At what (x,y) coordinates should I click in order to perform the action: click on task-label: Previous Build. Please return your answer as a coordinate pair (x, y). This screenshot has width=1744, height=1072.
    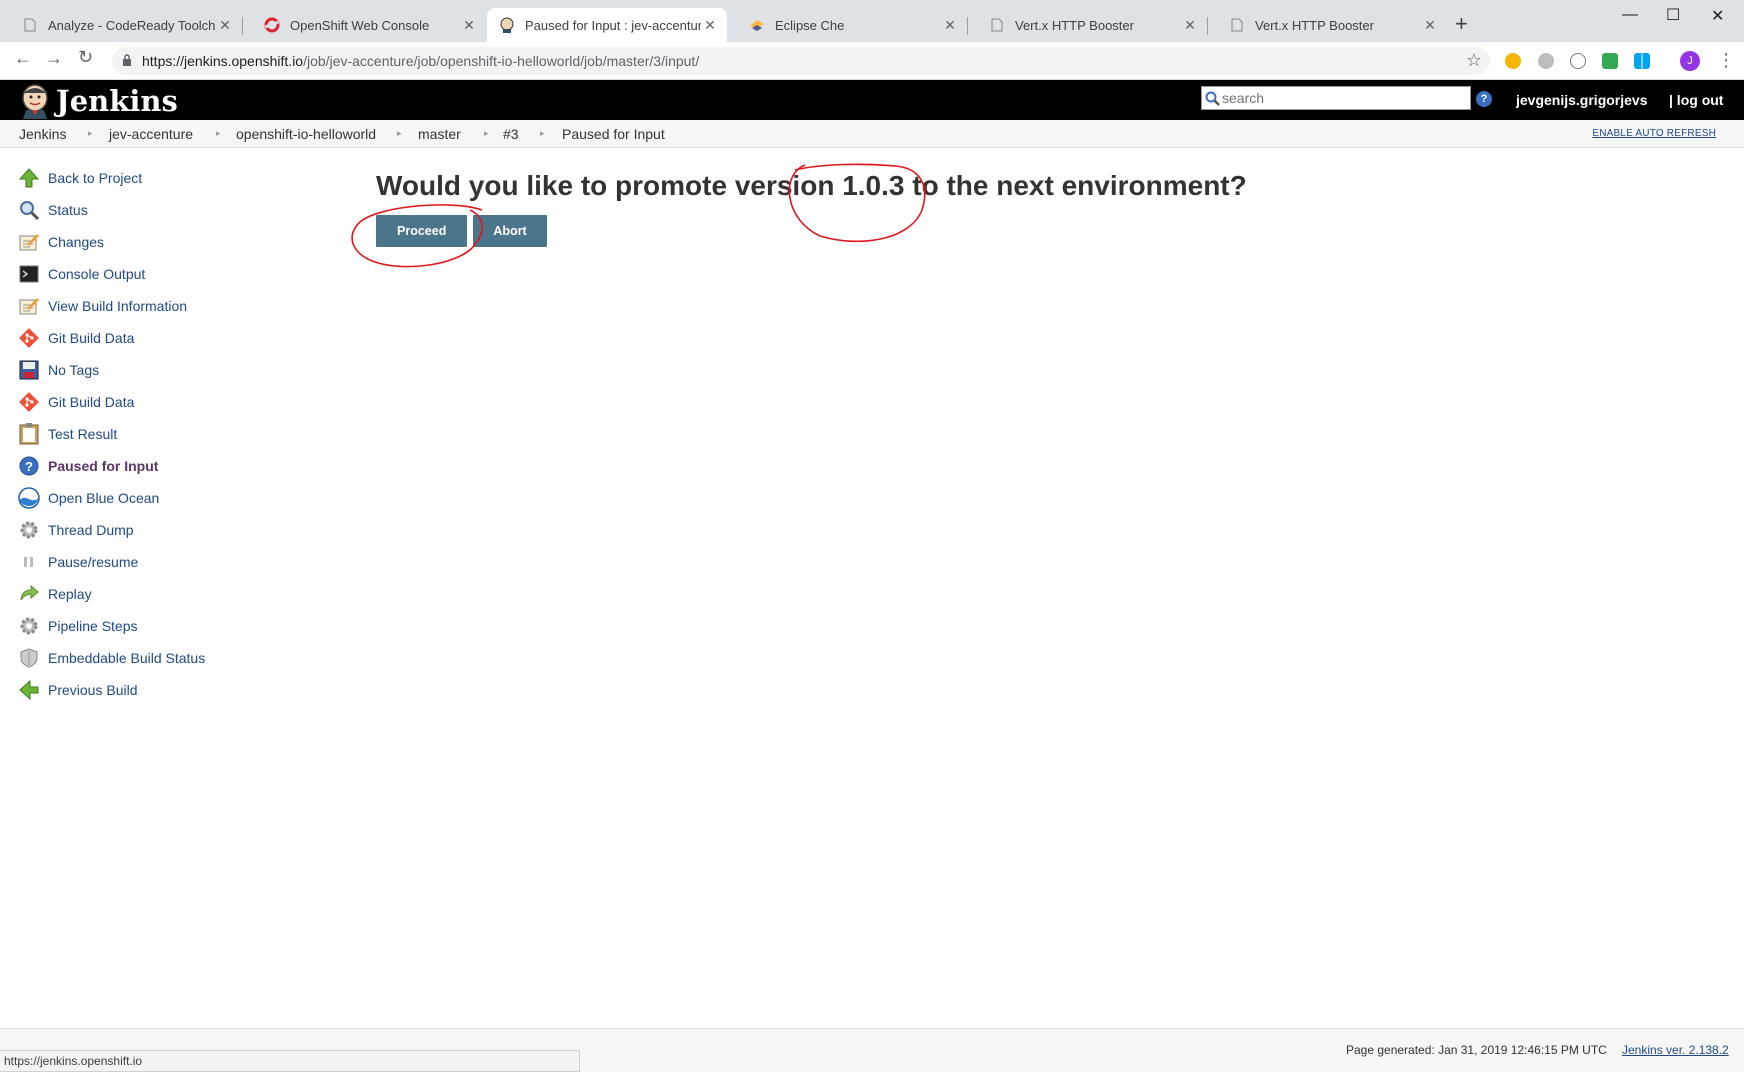
    Looking at the image, I should click on (93, 690).